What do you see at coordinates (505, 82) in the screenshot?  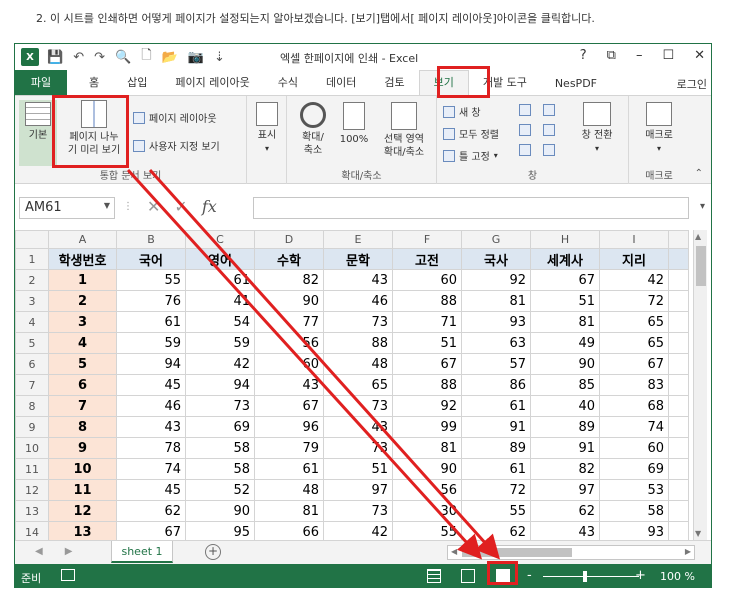 I see `tab-developer: 개발 도구` at bounding box center [505, 82].